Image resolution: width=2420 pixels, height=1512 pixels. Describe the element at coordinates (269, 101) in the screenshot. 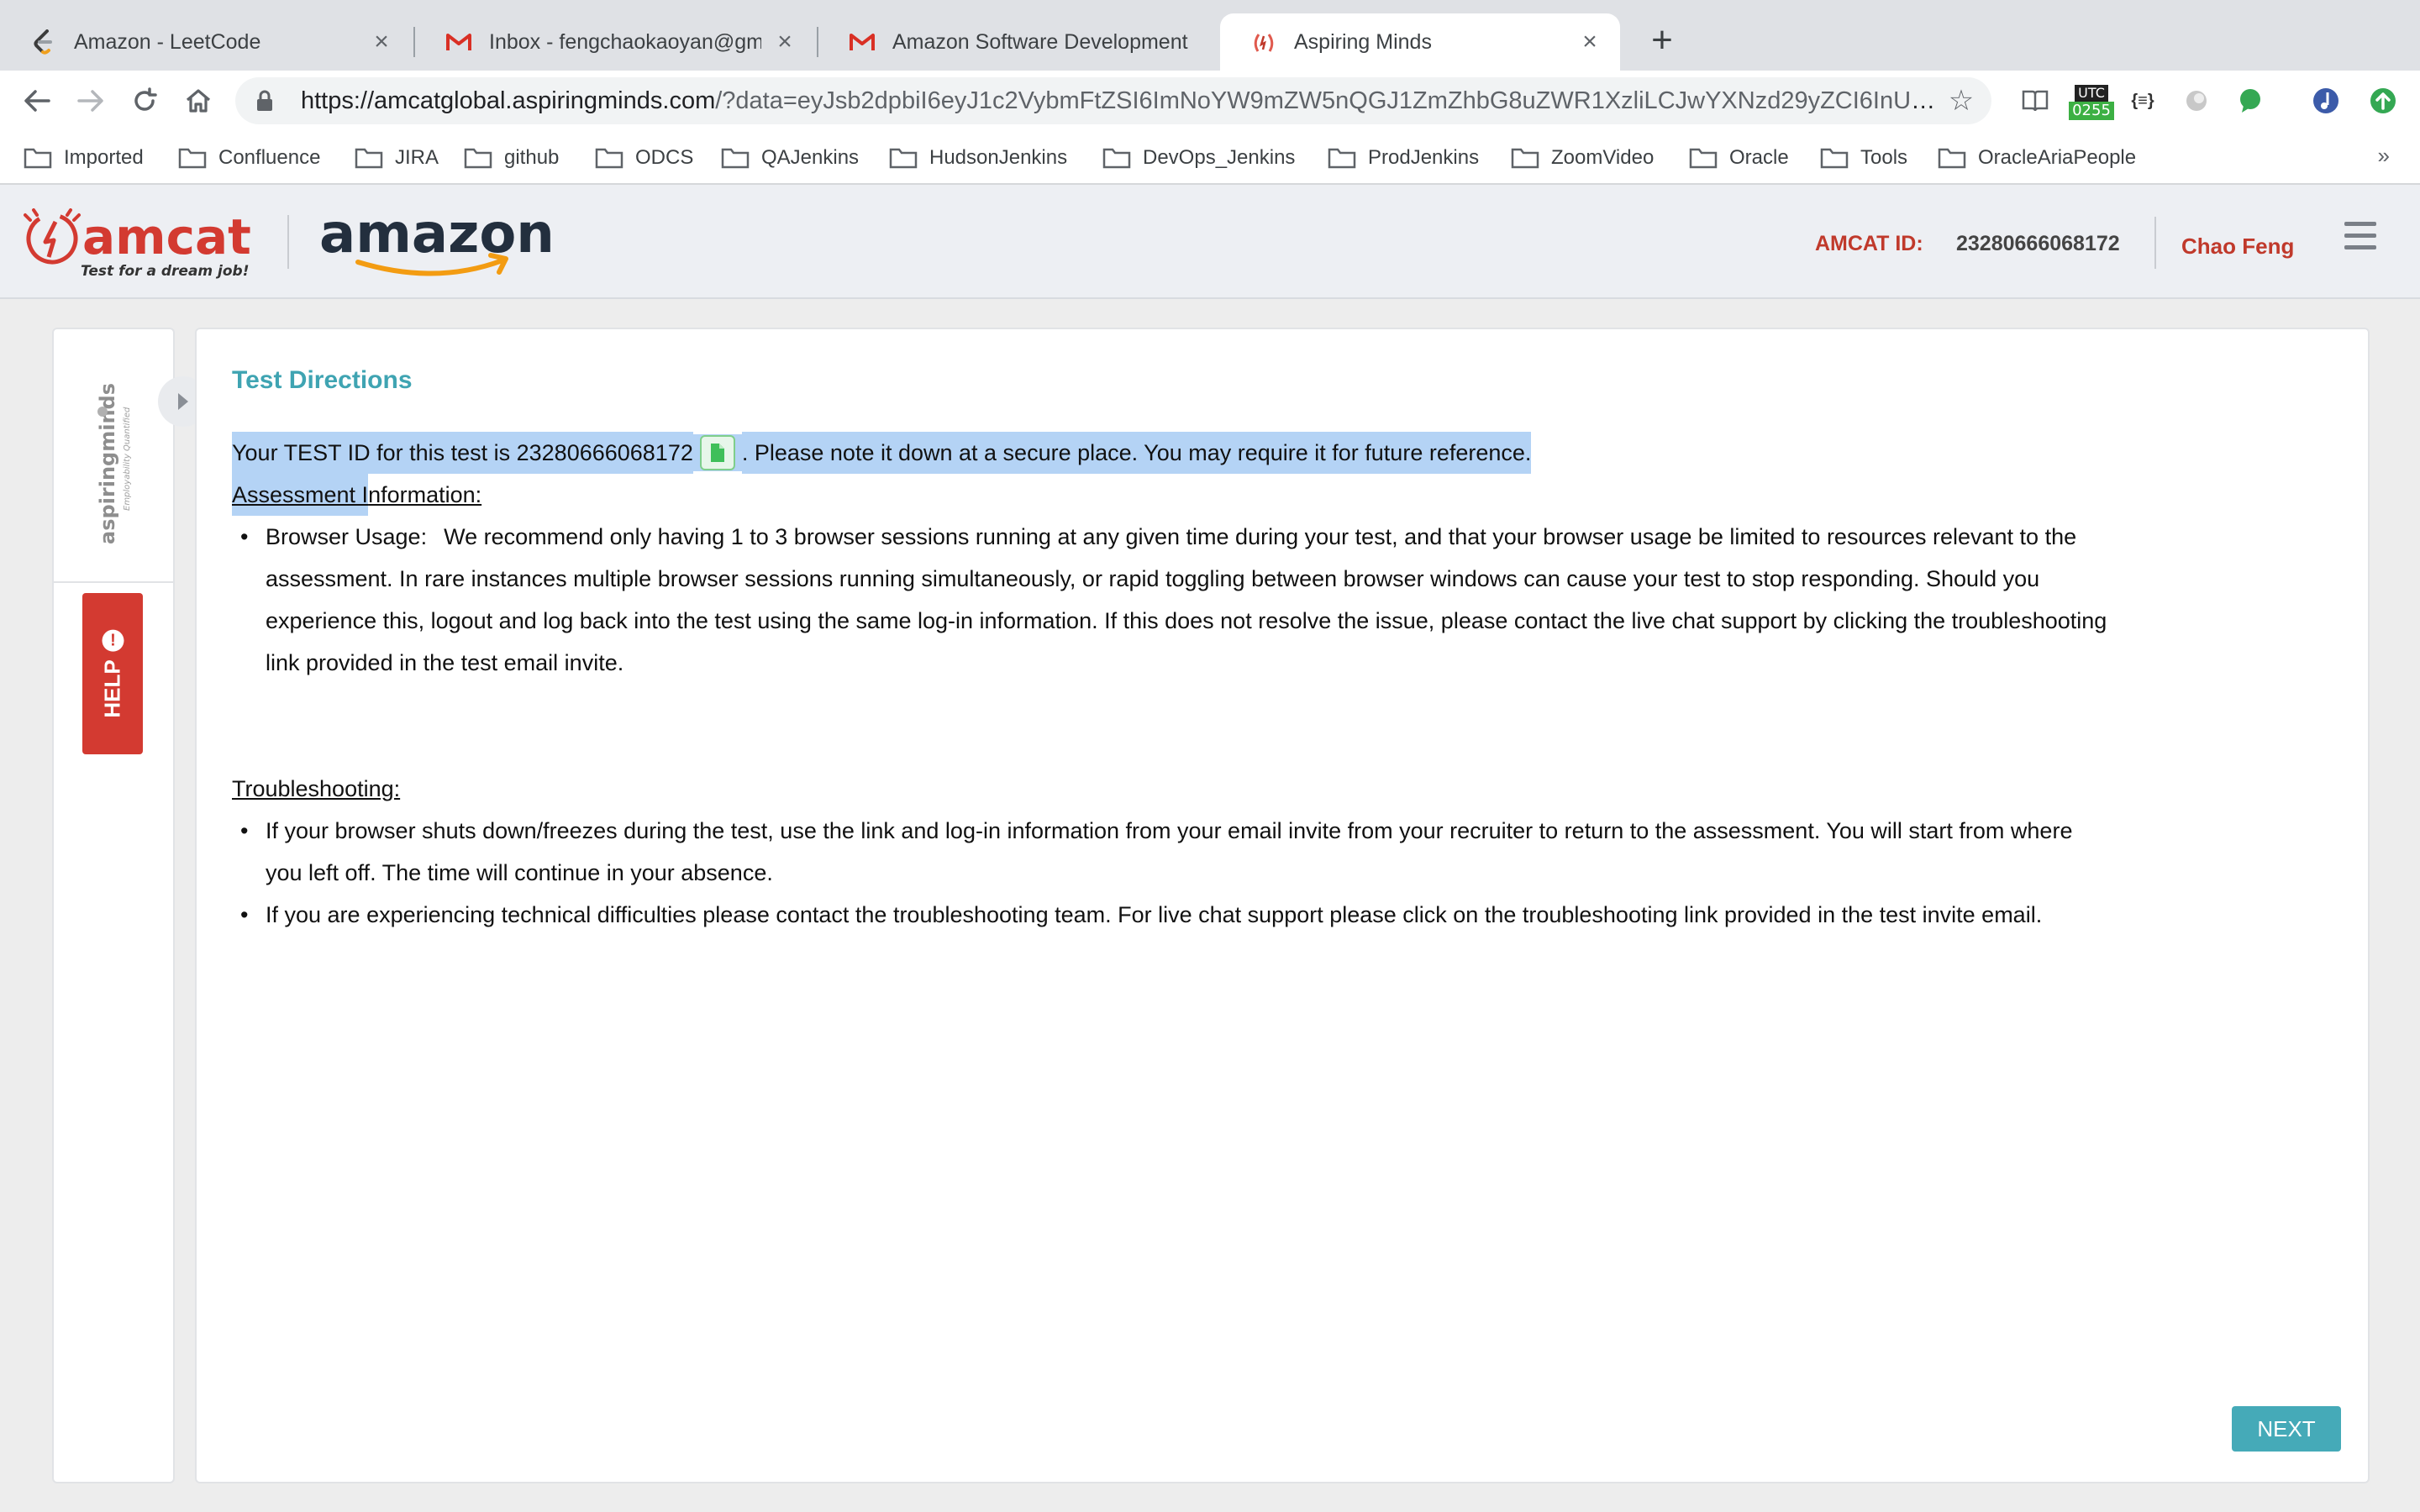

I see `lock-icon` at that location.